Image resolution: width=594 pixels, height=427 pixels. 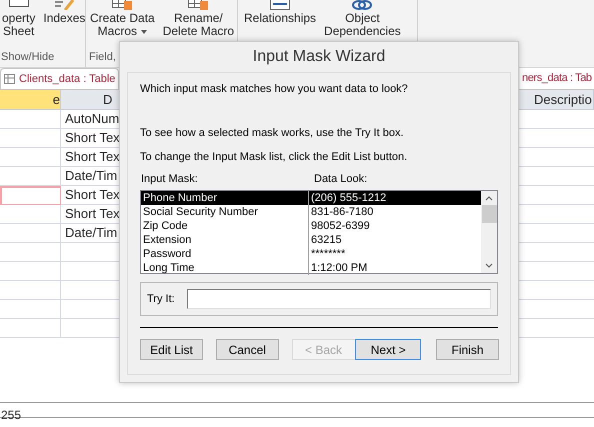 What do you see at coordinates (272, 133) in the screenshot?
I see `hint-text: To see how a selected mask works, use the Try It box.` at bounding box center [272, 133].